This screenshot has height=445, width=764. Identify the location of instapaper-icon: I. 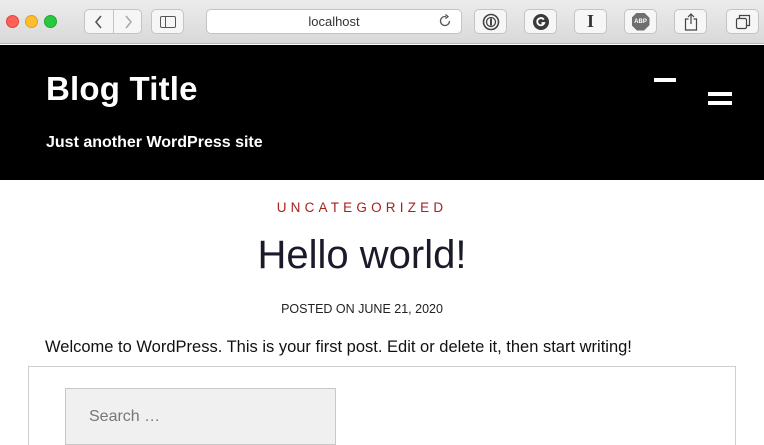
(590, 21).